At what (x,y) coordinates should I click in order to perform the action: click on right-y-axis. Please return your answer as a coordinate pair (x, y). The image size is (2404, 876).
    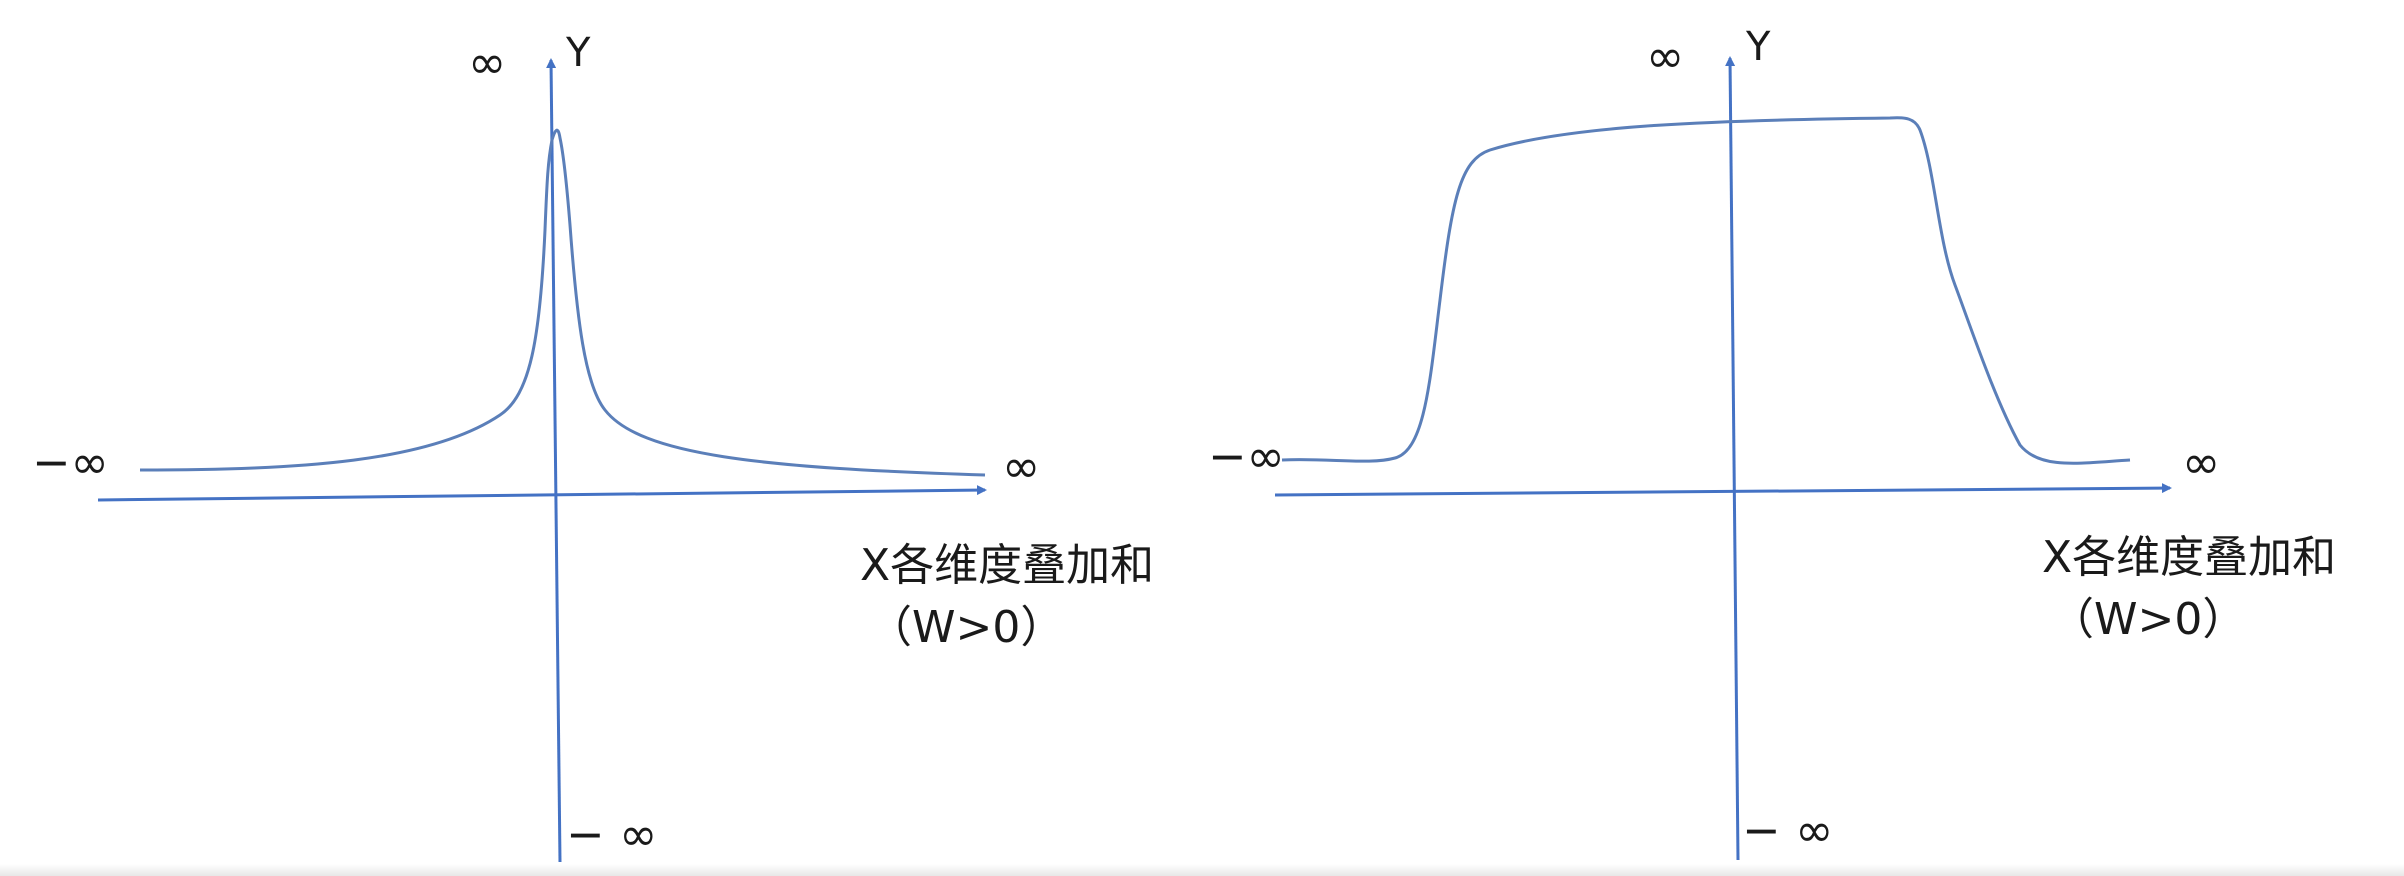
    Looking at the image, I should click on (1732, 458).